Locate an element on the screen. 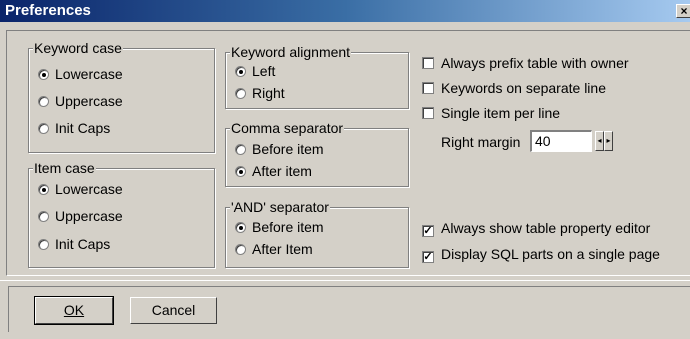 The width and height of the screenshot is (690, 339). keywords-separate-line-checkbox: Keywords on separate line is located at coordinates (514, 88).